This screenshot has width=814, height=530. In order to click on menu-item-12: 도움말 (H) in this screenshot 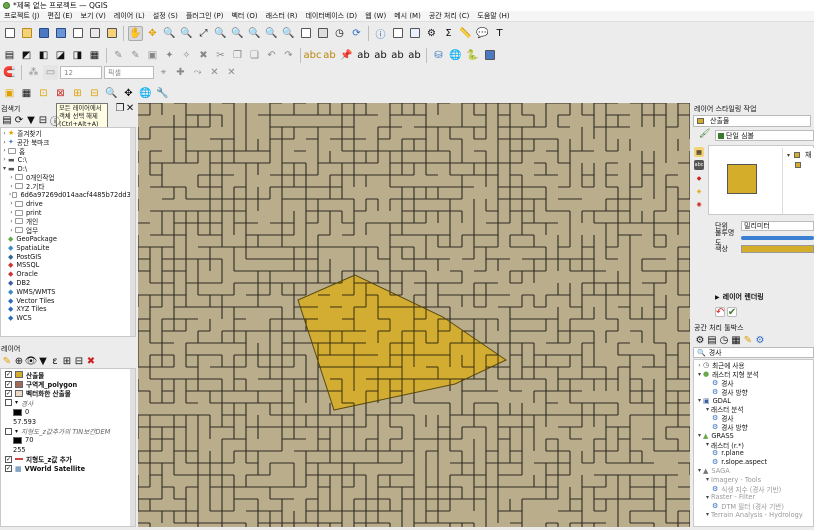, I will do `click(493, 16)`.